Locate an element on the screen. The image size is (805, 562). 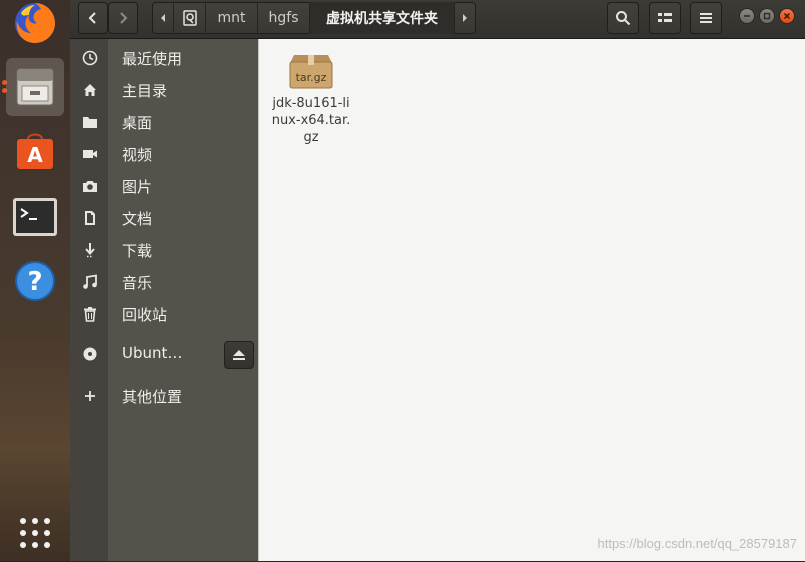
path-root-button is located at coordinates (189, 18).